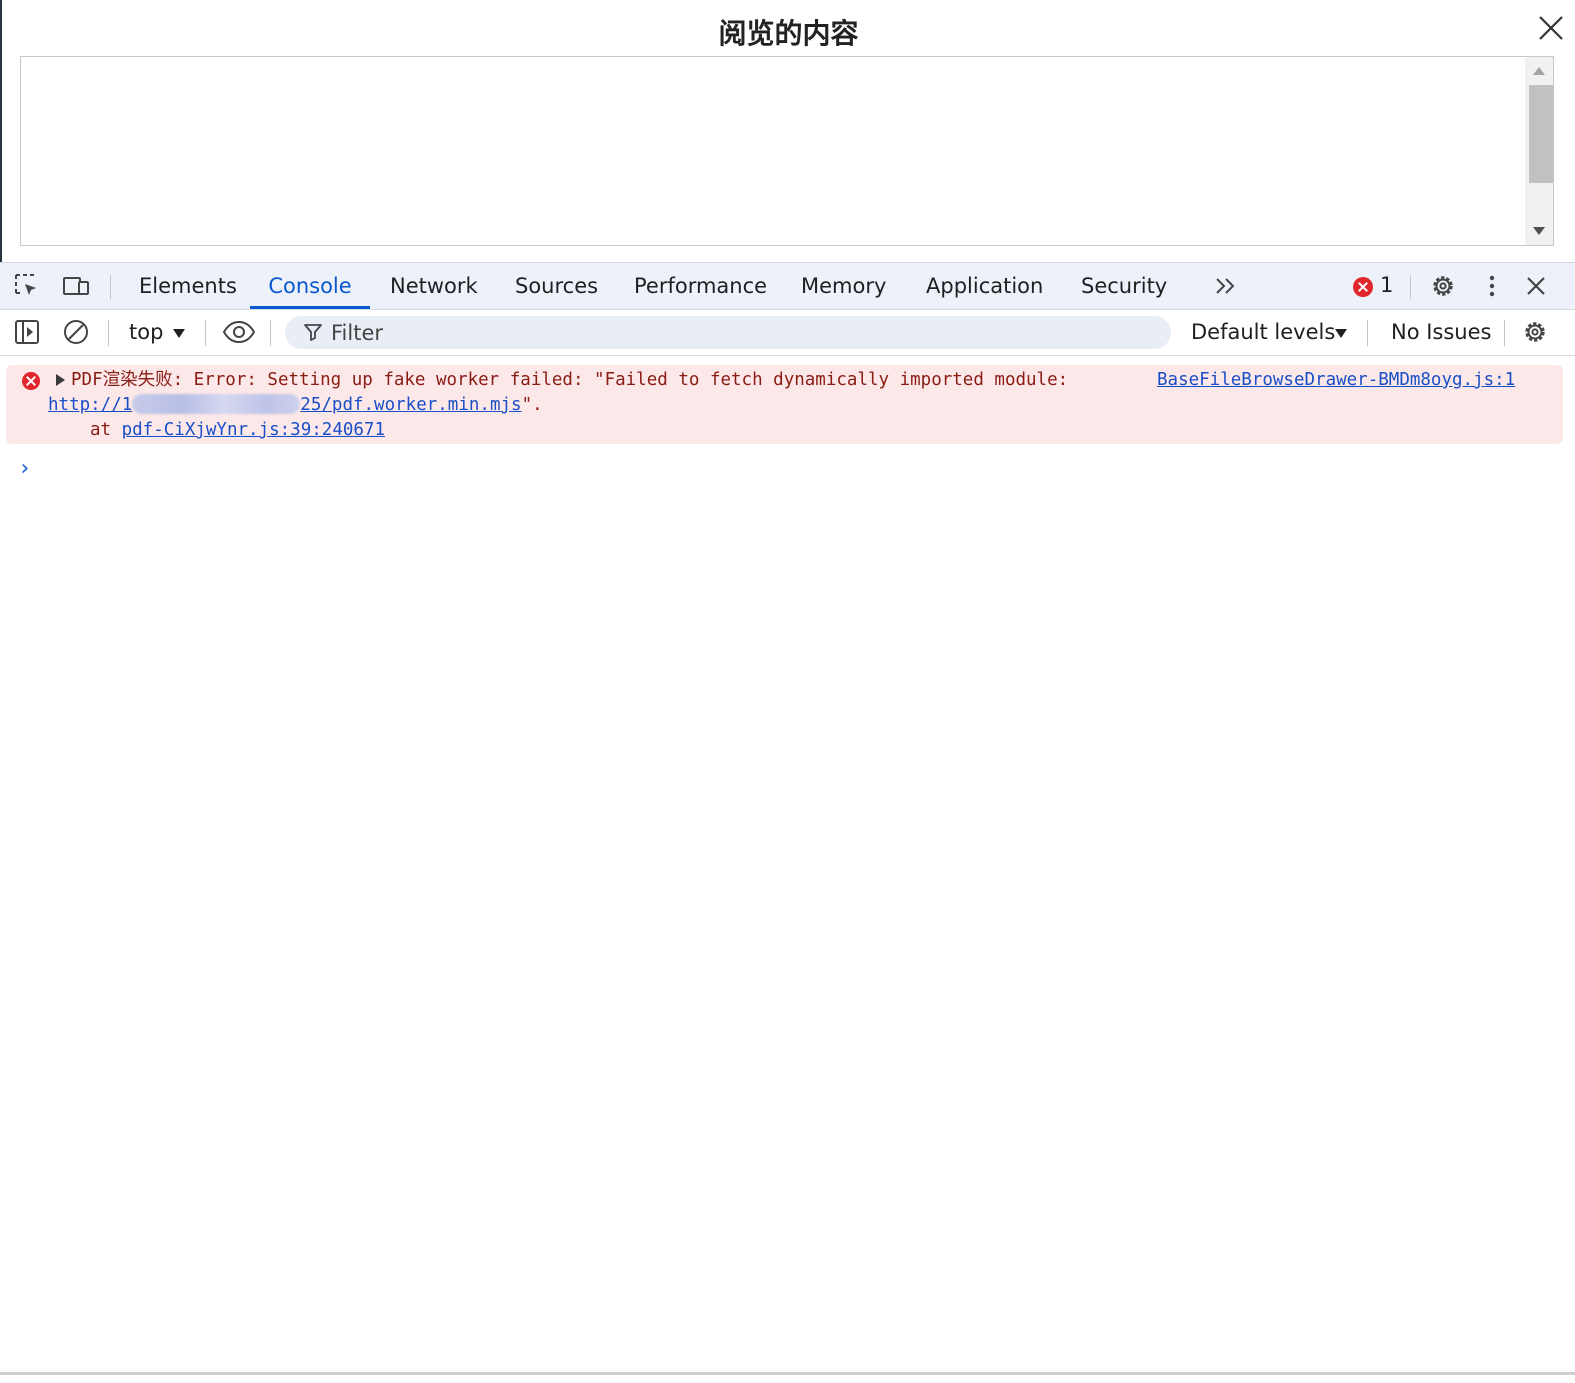 This screenshot has height=1383, width=1575. What do you see at coordinates (787, 1373) in the screenshot?
I see `bottom-border` at bounding box center [787, 1373].